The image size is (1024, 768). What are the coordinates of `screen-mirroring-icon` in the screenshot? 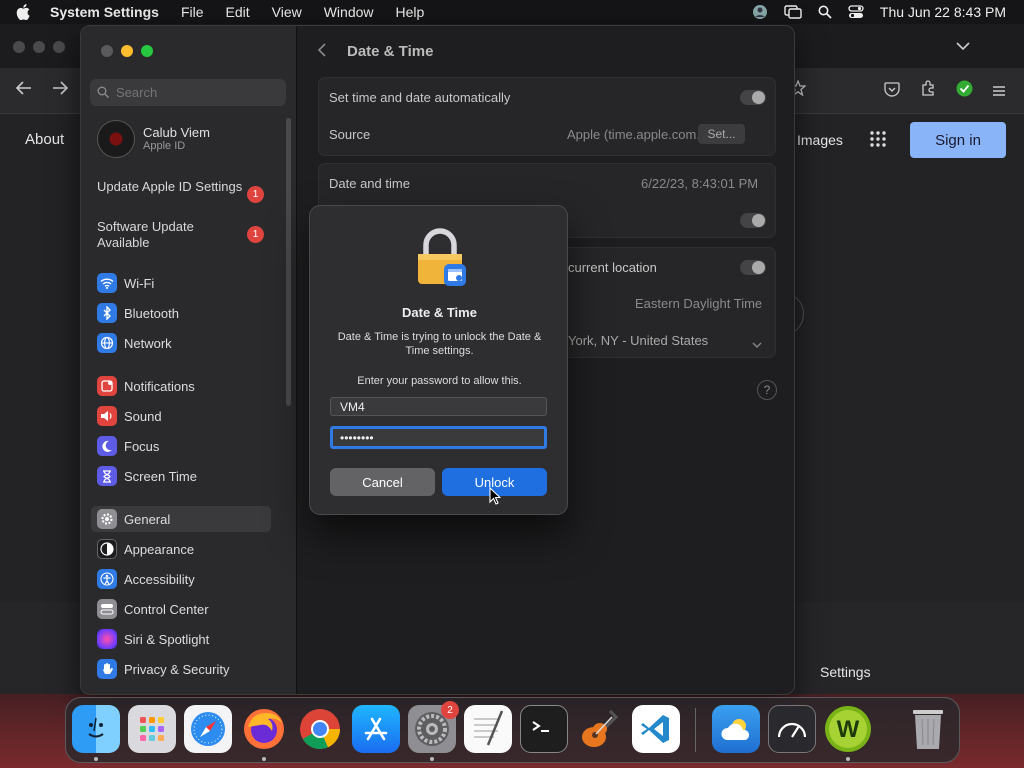 It's located at (793, 12).